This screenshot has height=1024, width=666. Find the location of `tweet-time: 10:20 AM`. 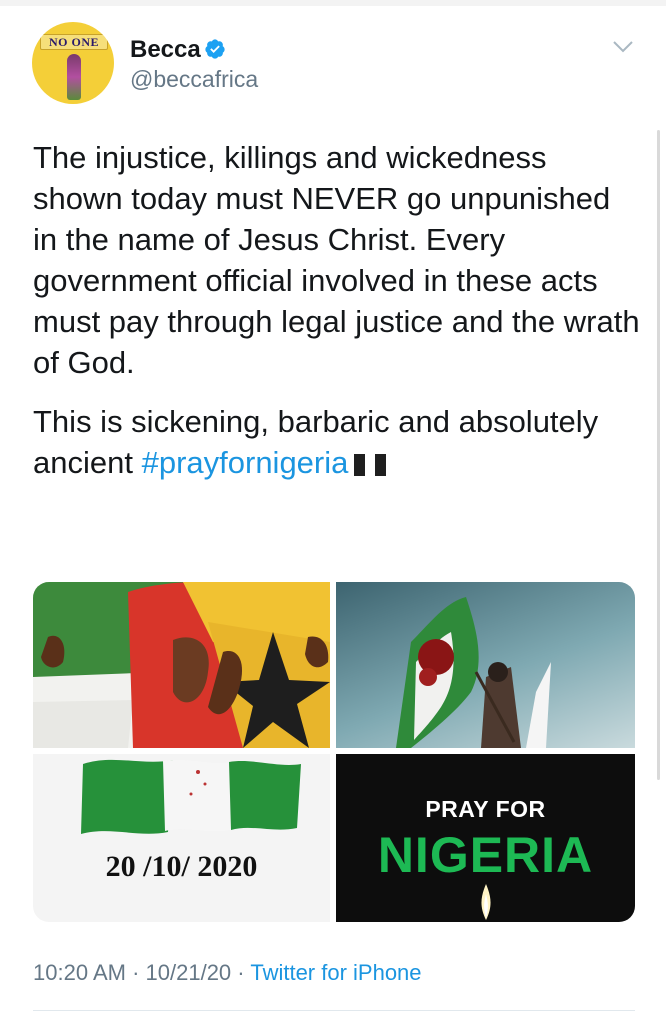

tweet-time: 10:20 AM is located at coordinates (79, 972).